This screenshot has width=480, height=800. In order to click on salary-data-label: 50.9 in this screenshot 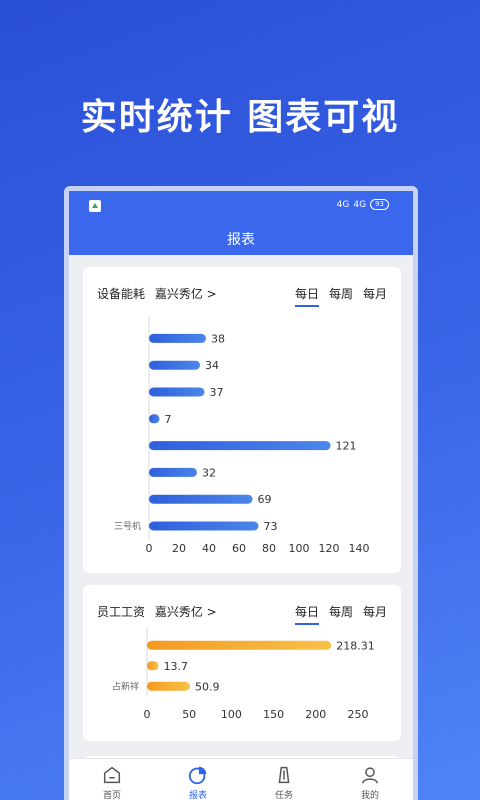, I will do `click(207, 686)`.